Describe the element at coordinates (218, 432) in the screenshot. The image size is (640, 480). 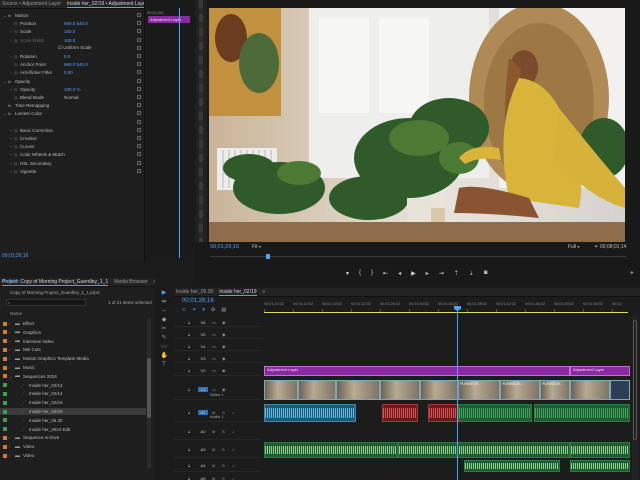
I see `track-header-a2: 🔒︎ A2 M S ♪` at that location.